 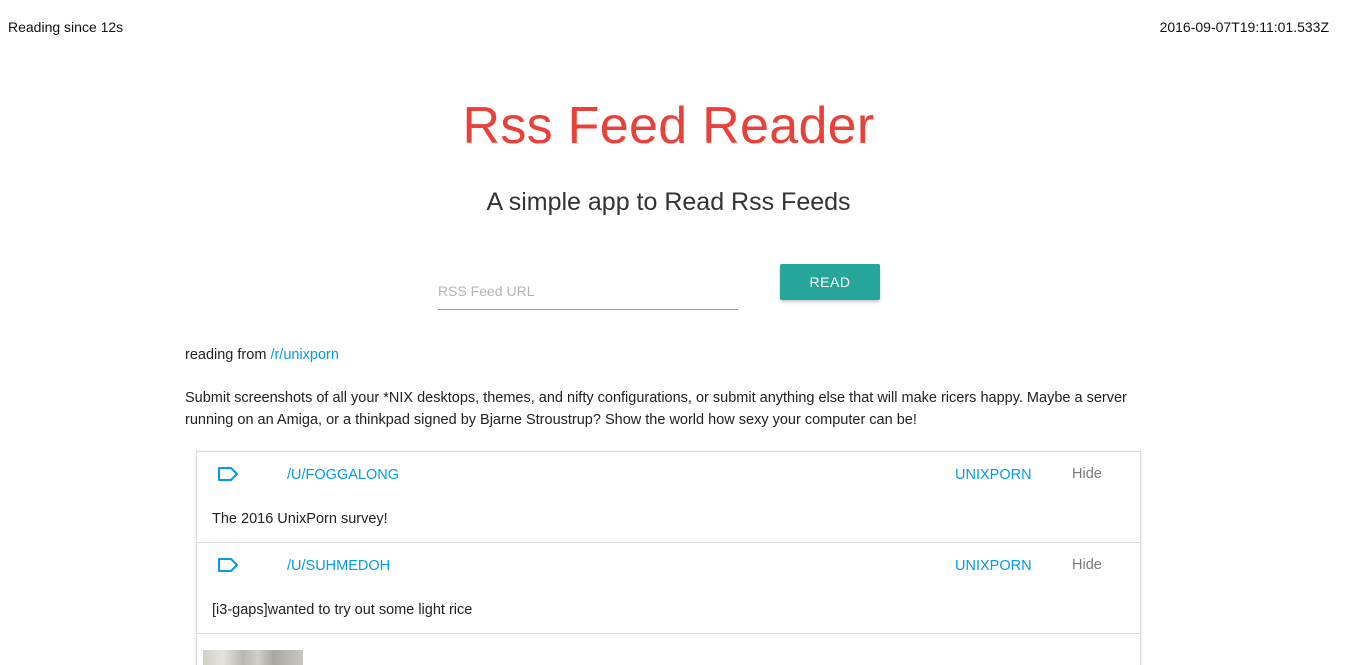 I want to click on feed-item-thumbnail, so click(x=253, y=657).